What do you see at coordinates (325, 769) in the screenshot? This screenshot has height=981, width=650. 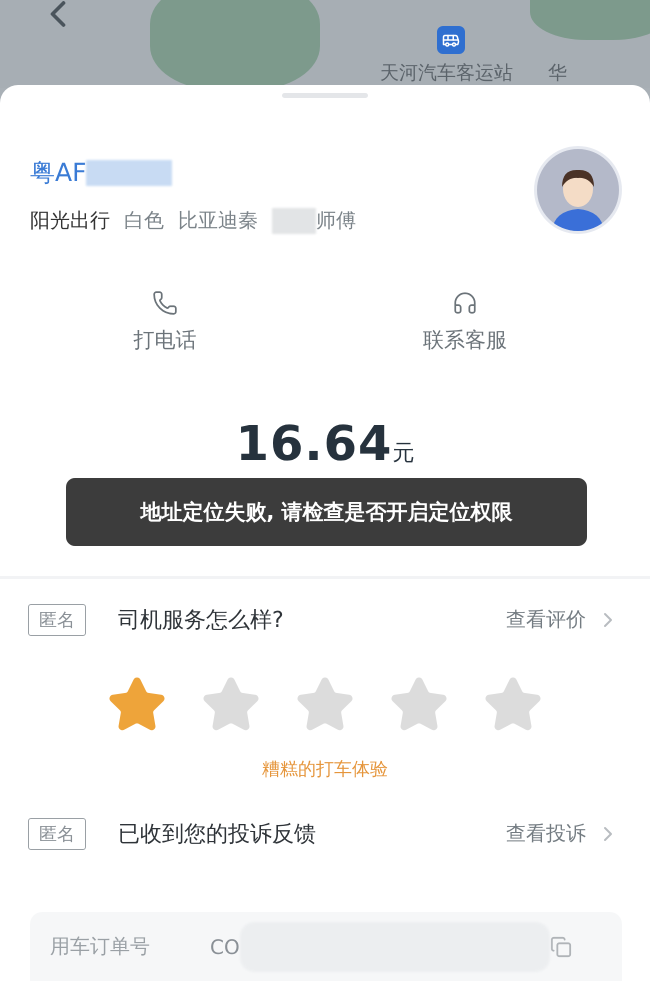 I see `rating-caption: 糟糕的打车体验` at bounding box center [325, 769].